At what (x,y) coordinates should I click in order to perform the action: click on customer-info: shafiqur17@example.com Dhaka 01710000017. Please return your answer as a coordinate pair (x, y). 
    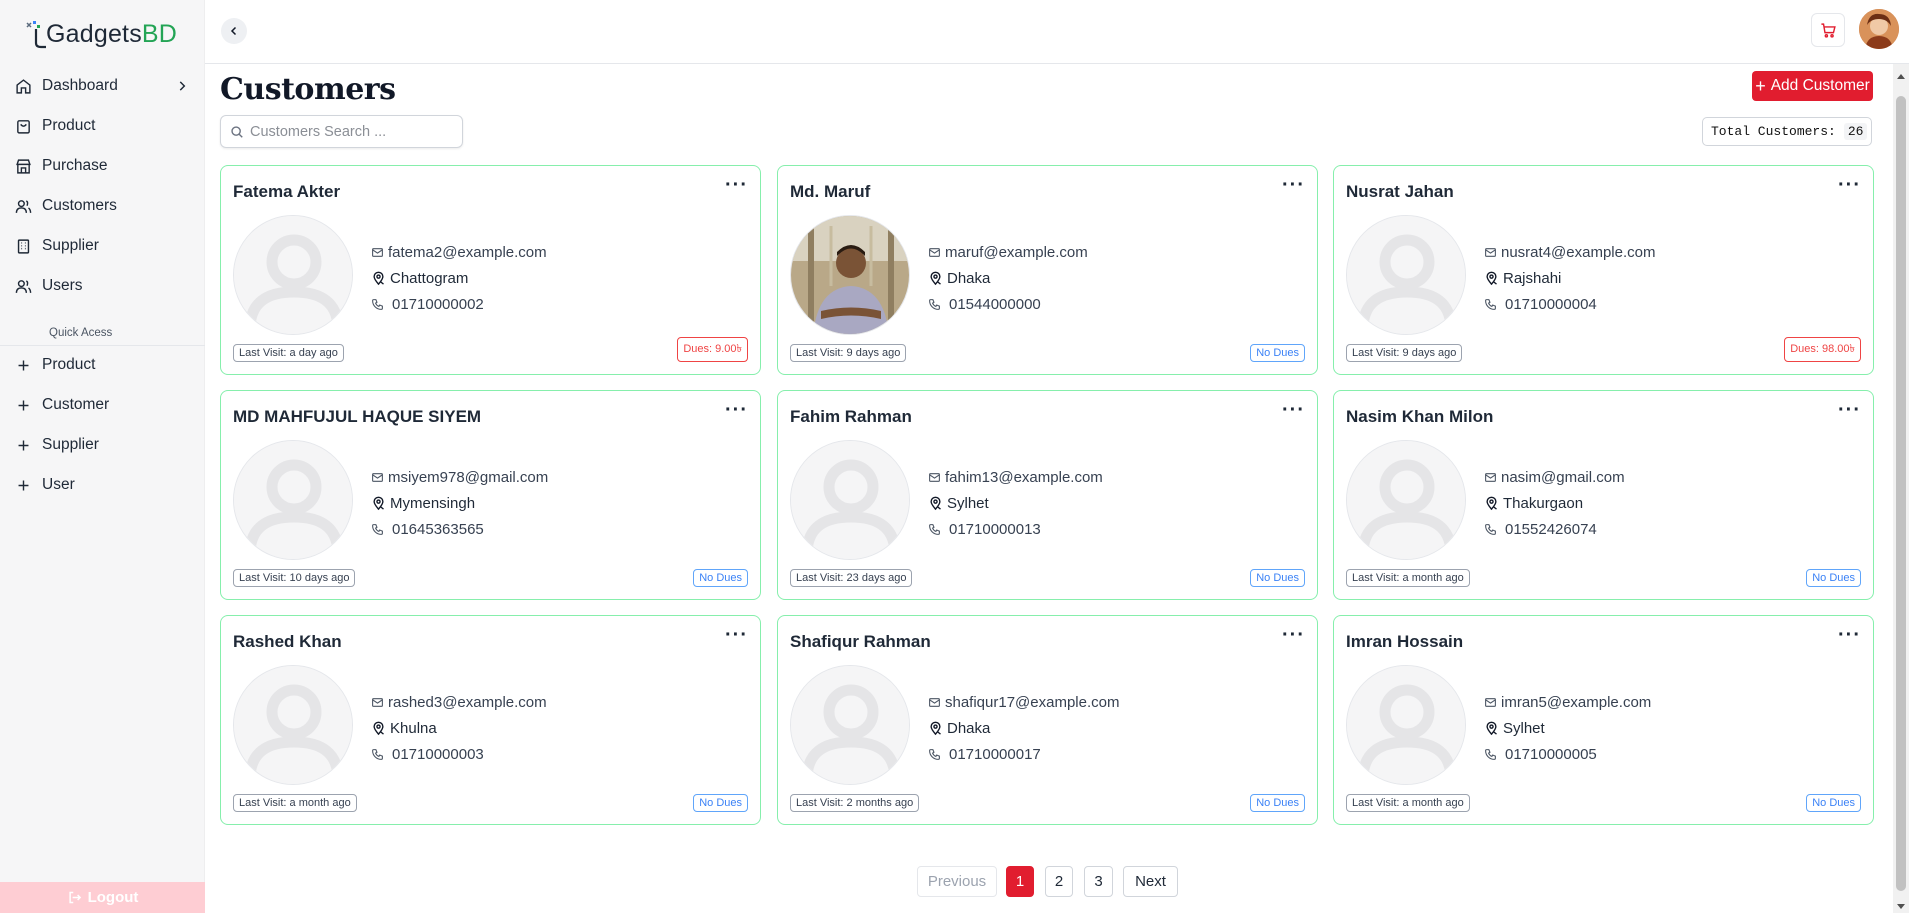
    Looking at the image, I should click on (1023, 728).